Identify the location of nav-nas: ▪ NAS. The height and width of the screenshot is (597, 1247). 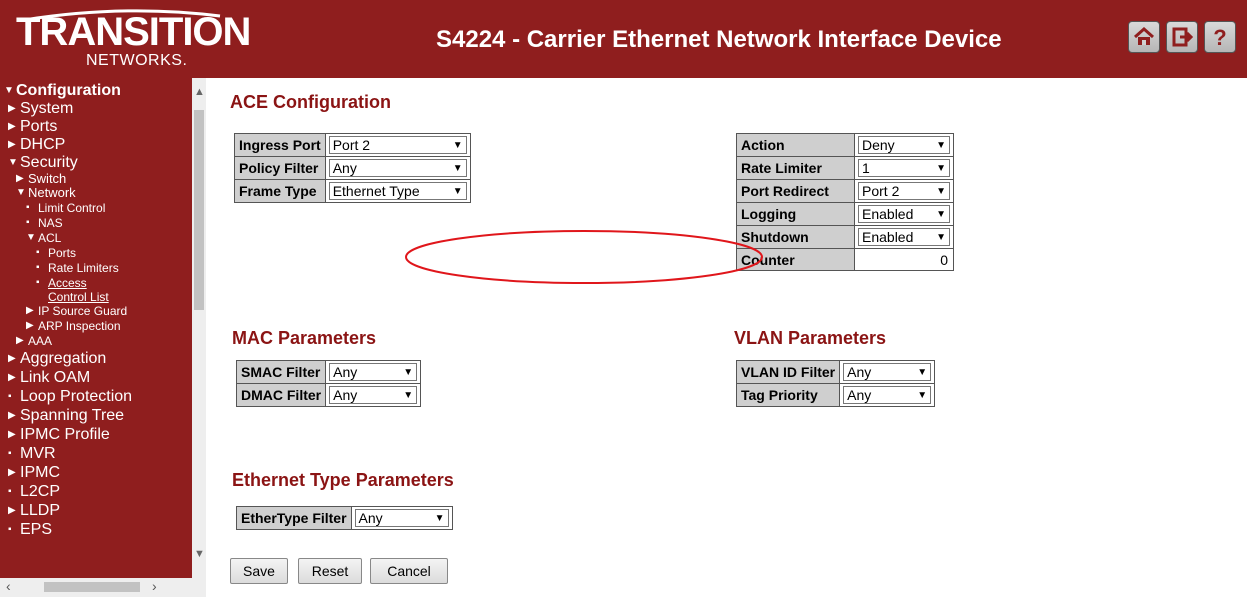
(44, 223).